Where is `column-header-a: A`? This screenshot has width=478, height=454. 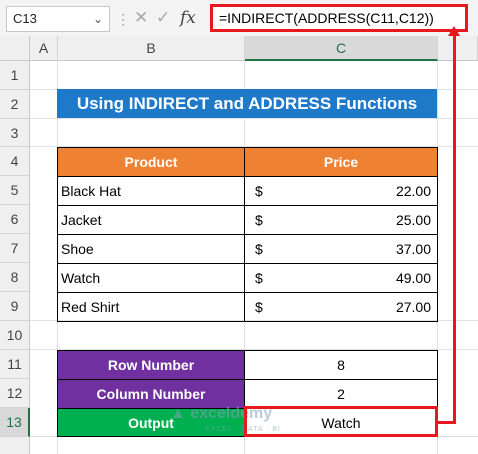 column-header-a: A is located at coordinates (44, 48).